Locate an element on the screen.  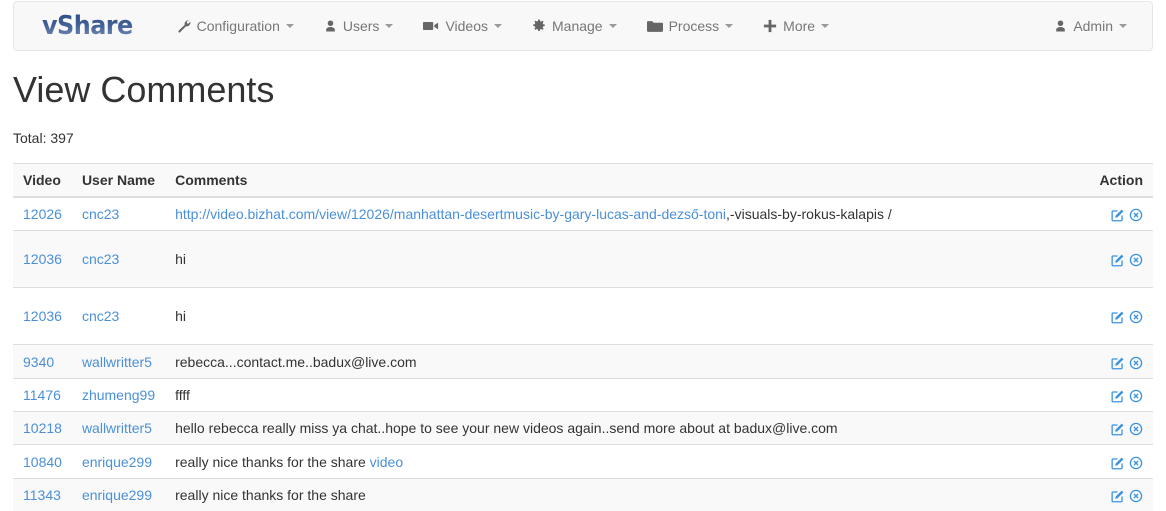
comment-text: really nice thanks for the share is located at coordinates (272, 461).